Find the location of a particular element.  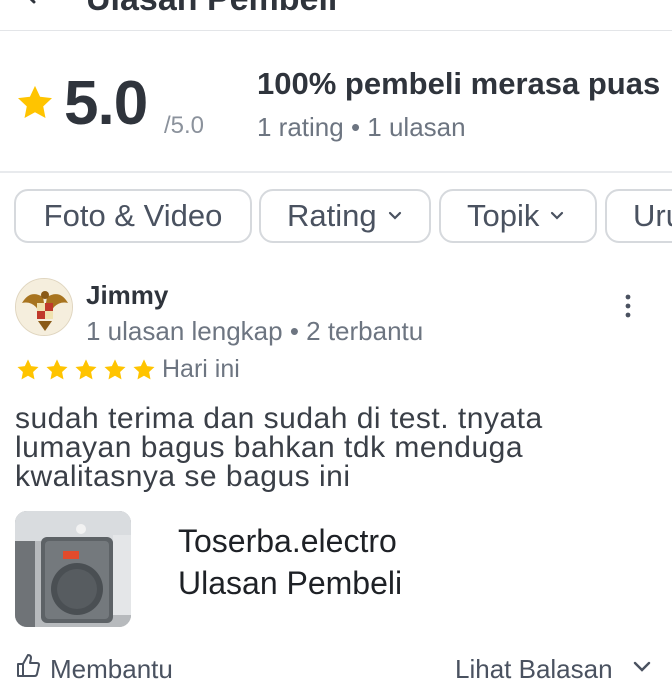

more-options-icon is located at coordinates (628, 307).